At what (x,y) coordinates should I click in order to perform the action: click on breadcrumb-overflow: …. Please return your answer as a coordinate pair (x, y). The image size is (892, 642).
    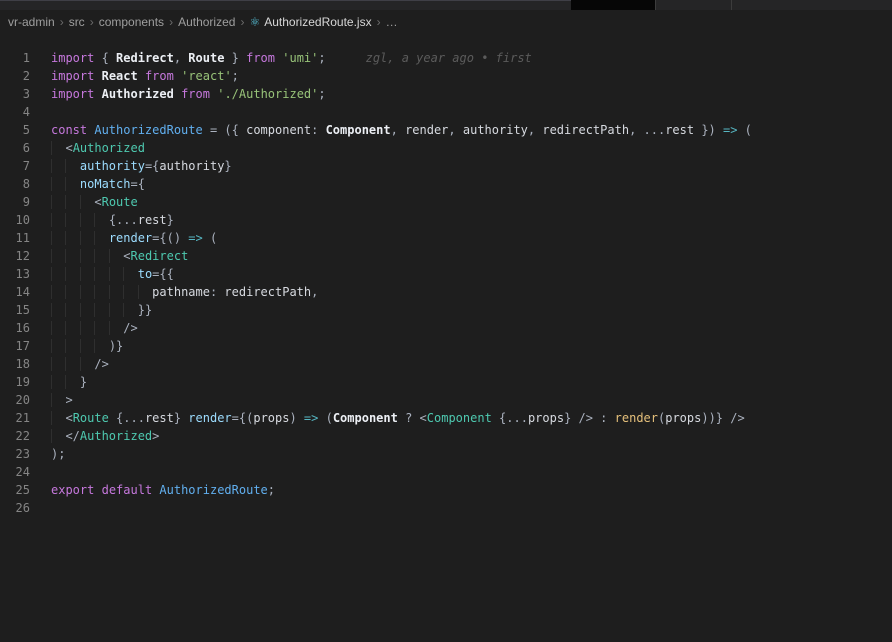
    Looking at the image, I should click on (392, 22).